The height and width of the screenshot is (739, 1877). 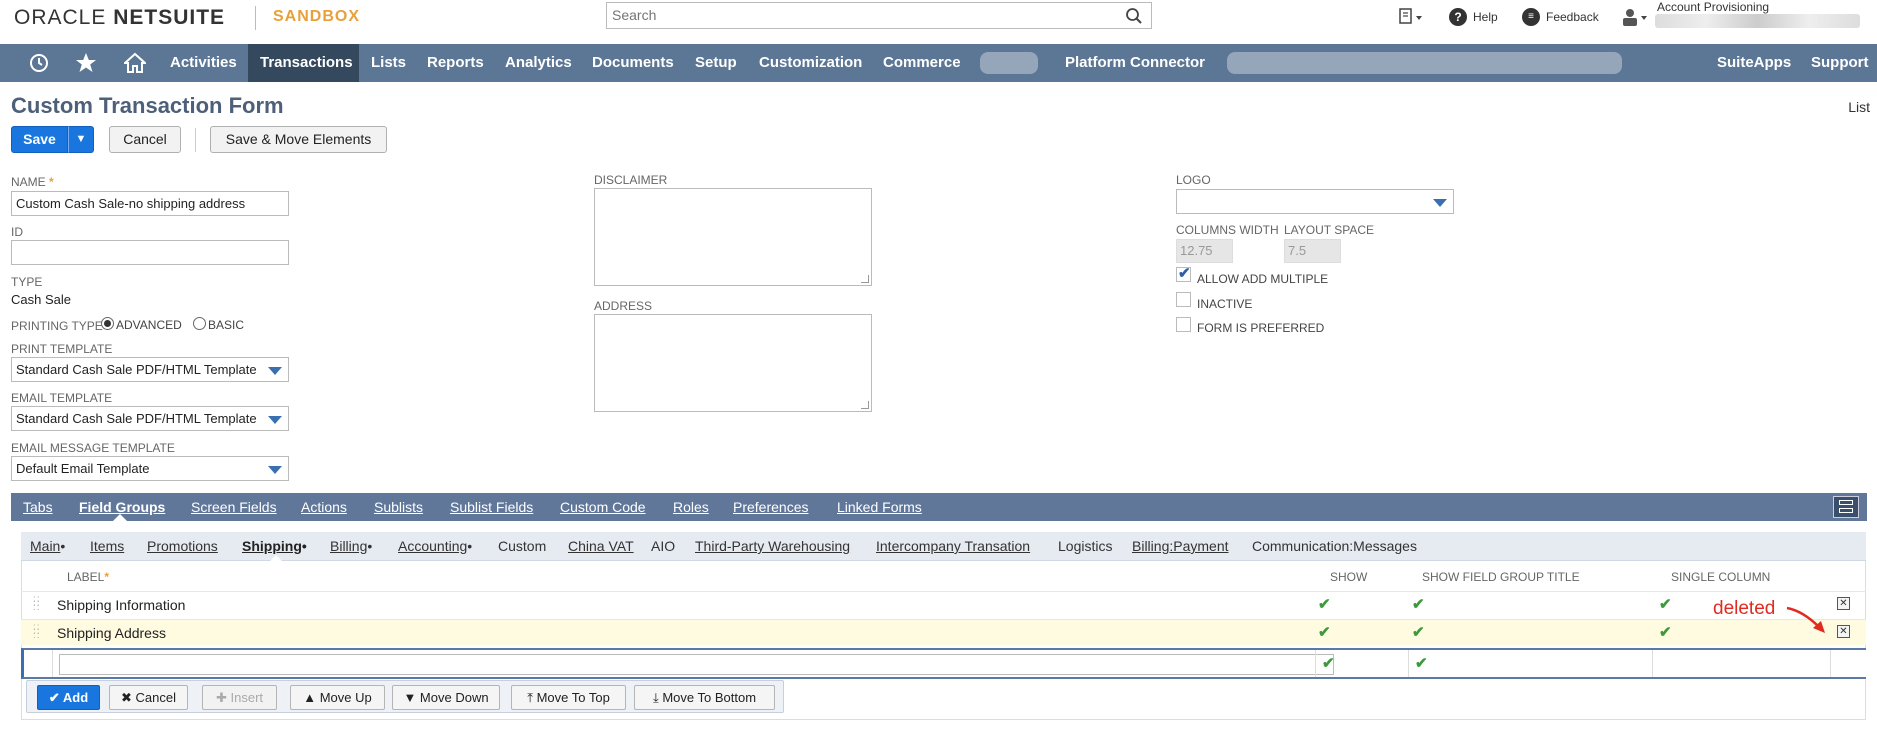 I want to click on list-link: List, so click(x=1859, y=107).